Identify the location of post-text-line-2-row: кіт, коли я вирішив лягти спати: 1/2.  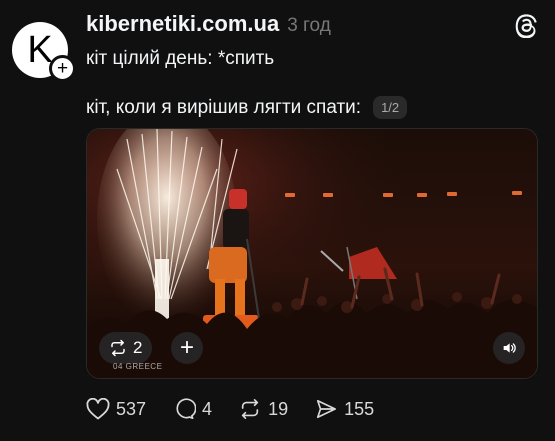
(247, 107).